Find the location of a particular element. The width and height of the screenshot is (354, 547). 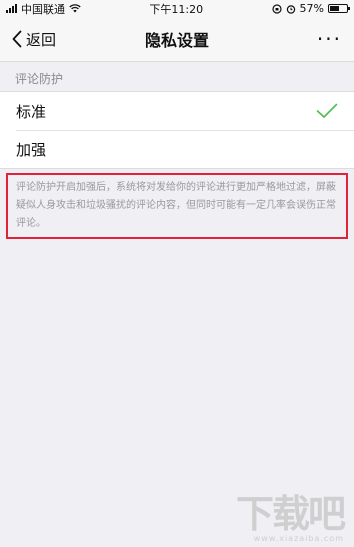

option-enhanced: 加强 is located at coordinates (177, 149).